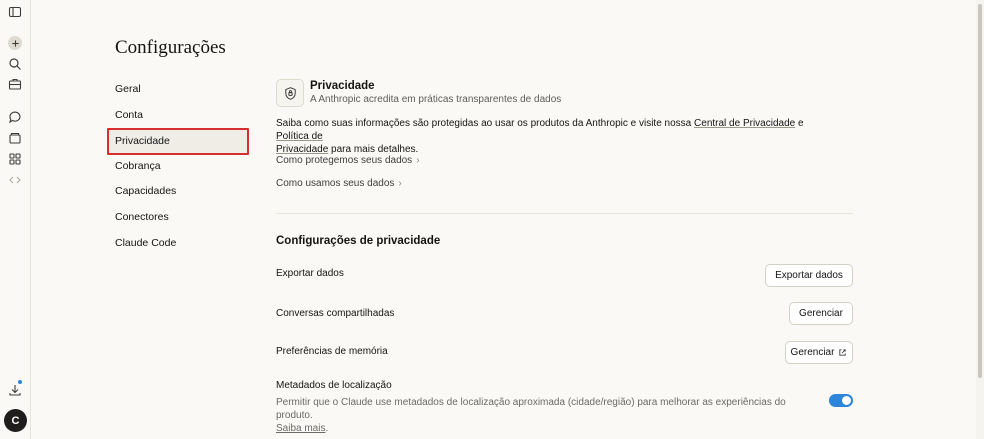 The width and height of the screenshot is (984, 439). What do you see at coordinates (344, 160) in the screenshot?
I see `how-we-protect-label: Como protegemos seus dados` at bounding box center [344, 160].